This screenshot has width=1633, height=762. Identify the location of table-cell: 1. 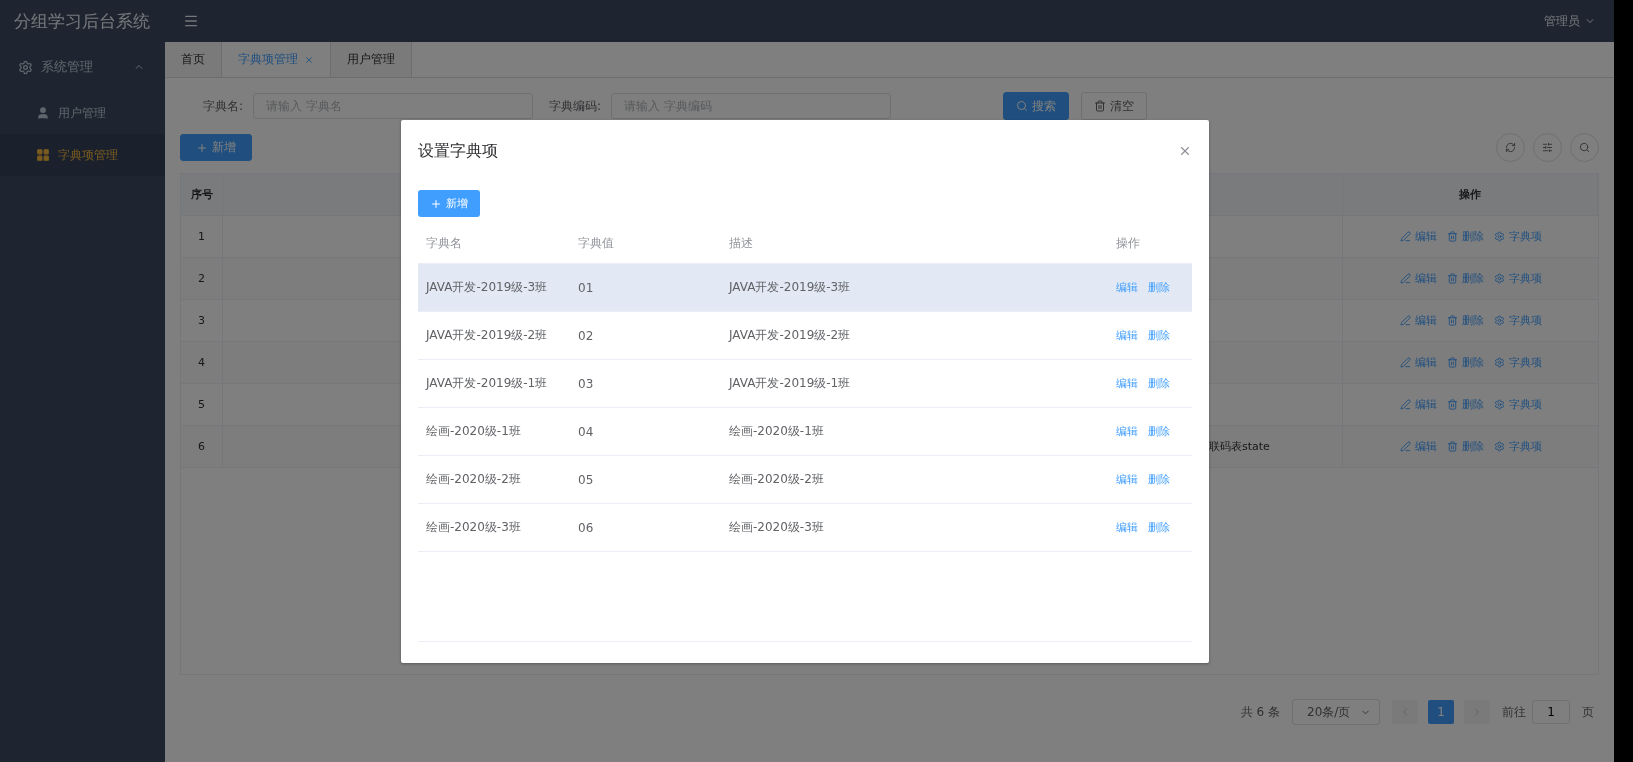
(202, 236).